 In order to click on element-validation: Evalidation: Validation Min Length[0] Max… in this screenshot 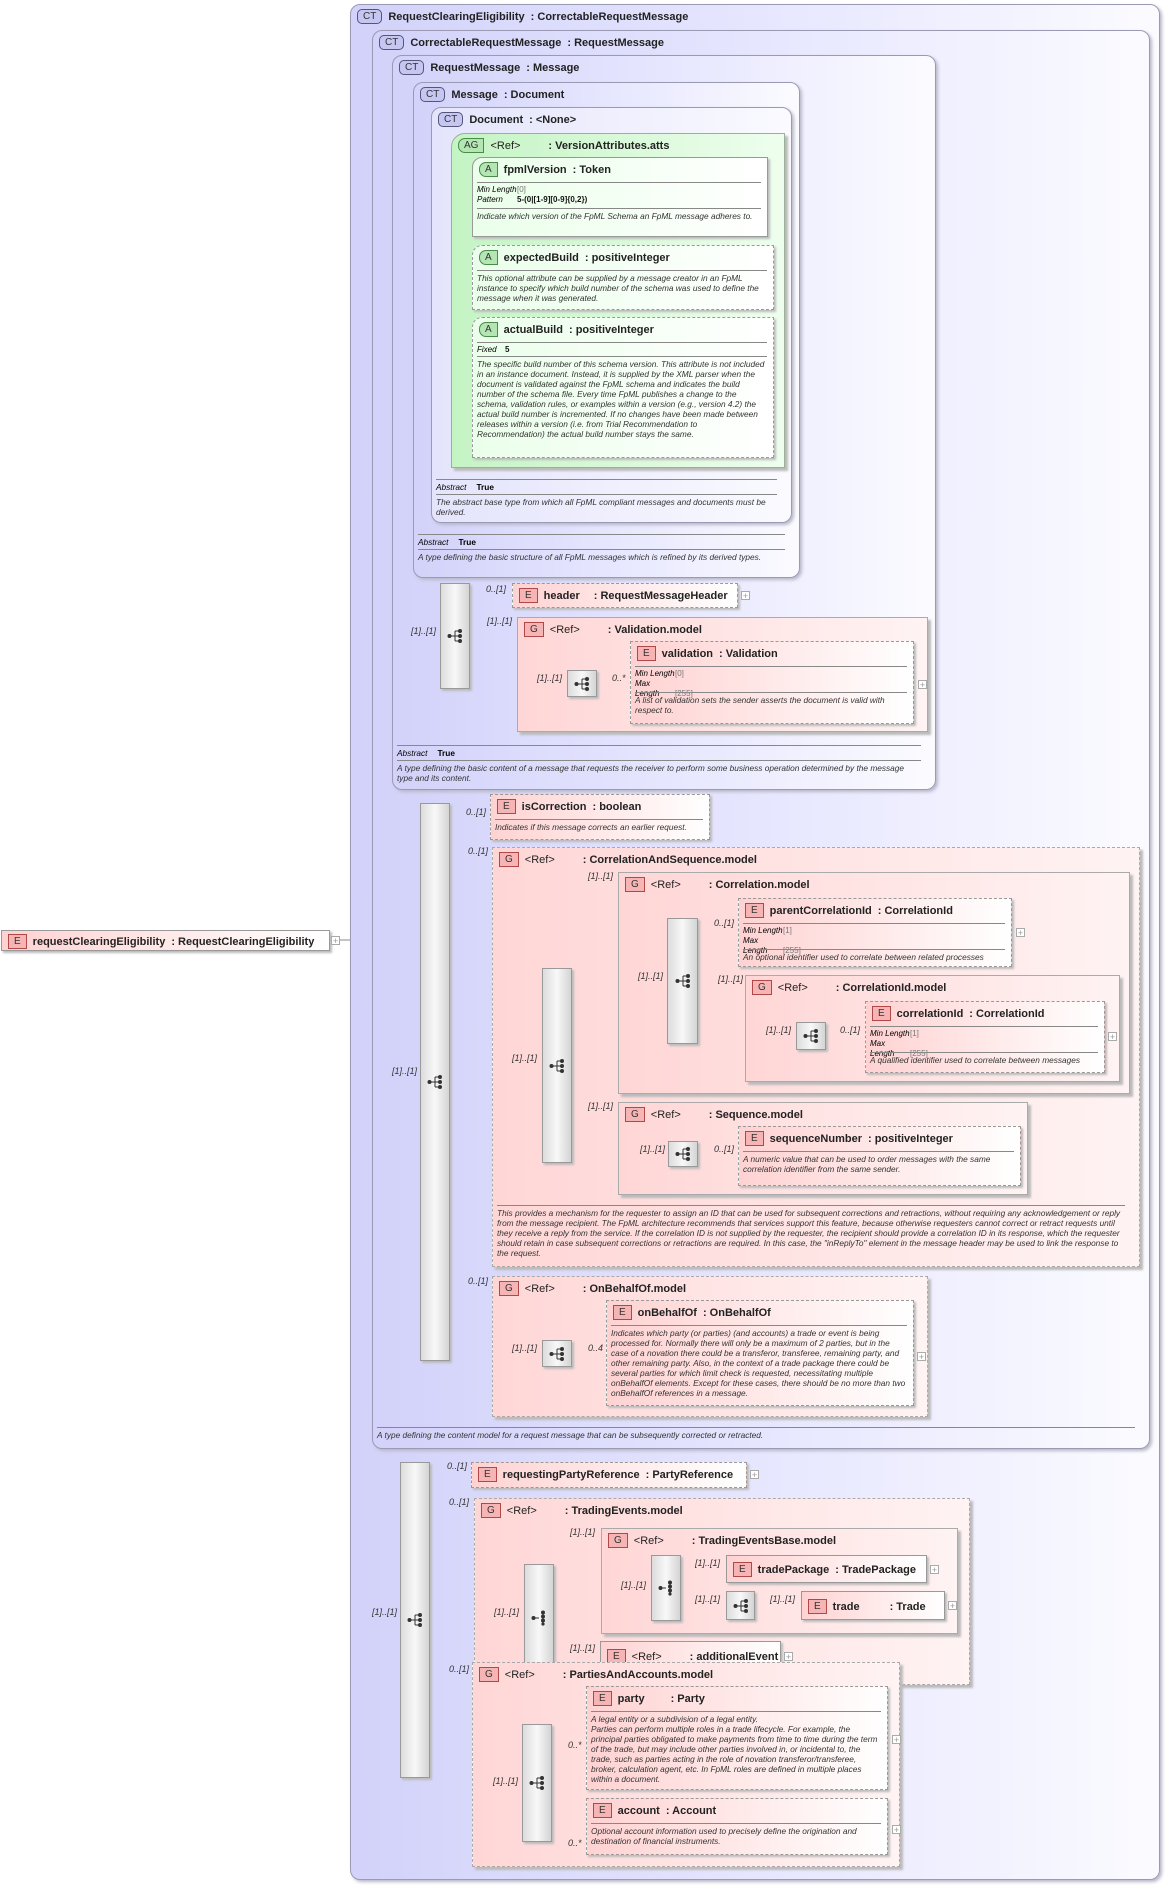, I will do `click(772, 682)`.